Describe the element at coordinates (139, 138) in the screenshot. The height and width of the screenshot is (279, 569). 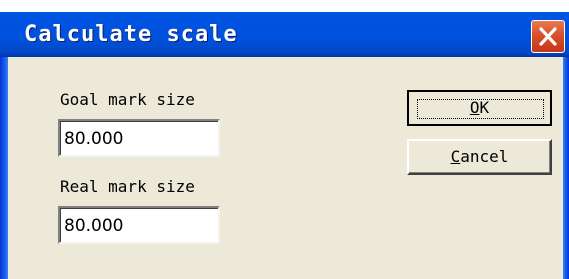
I see `goal-mark-size-input: 80.000` at that location.